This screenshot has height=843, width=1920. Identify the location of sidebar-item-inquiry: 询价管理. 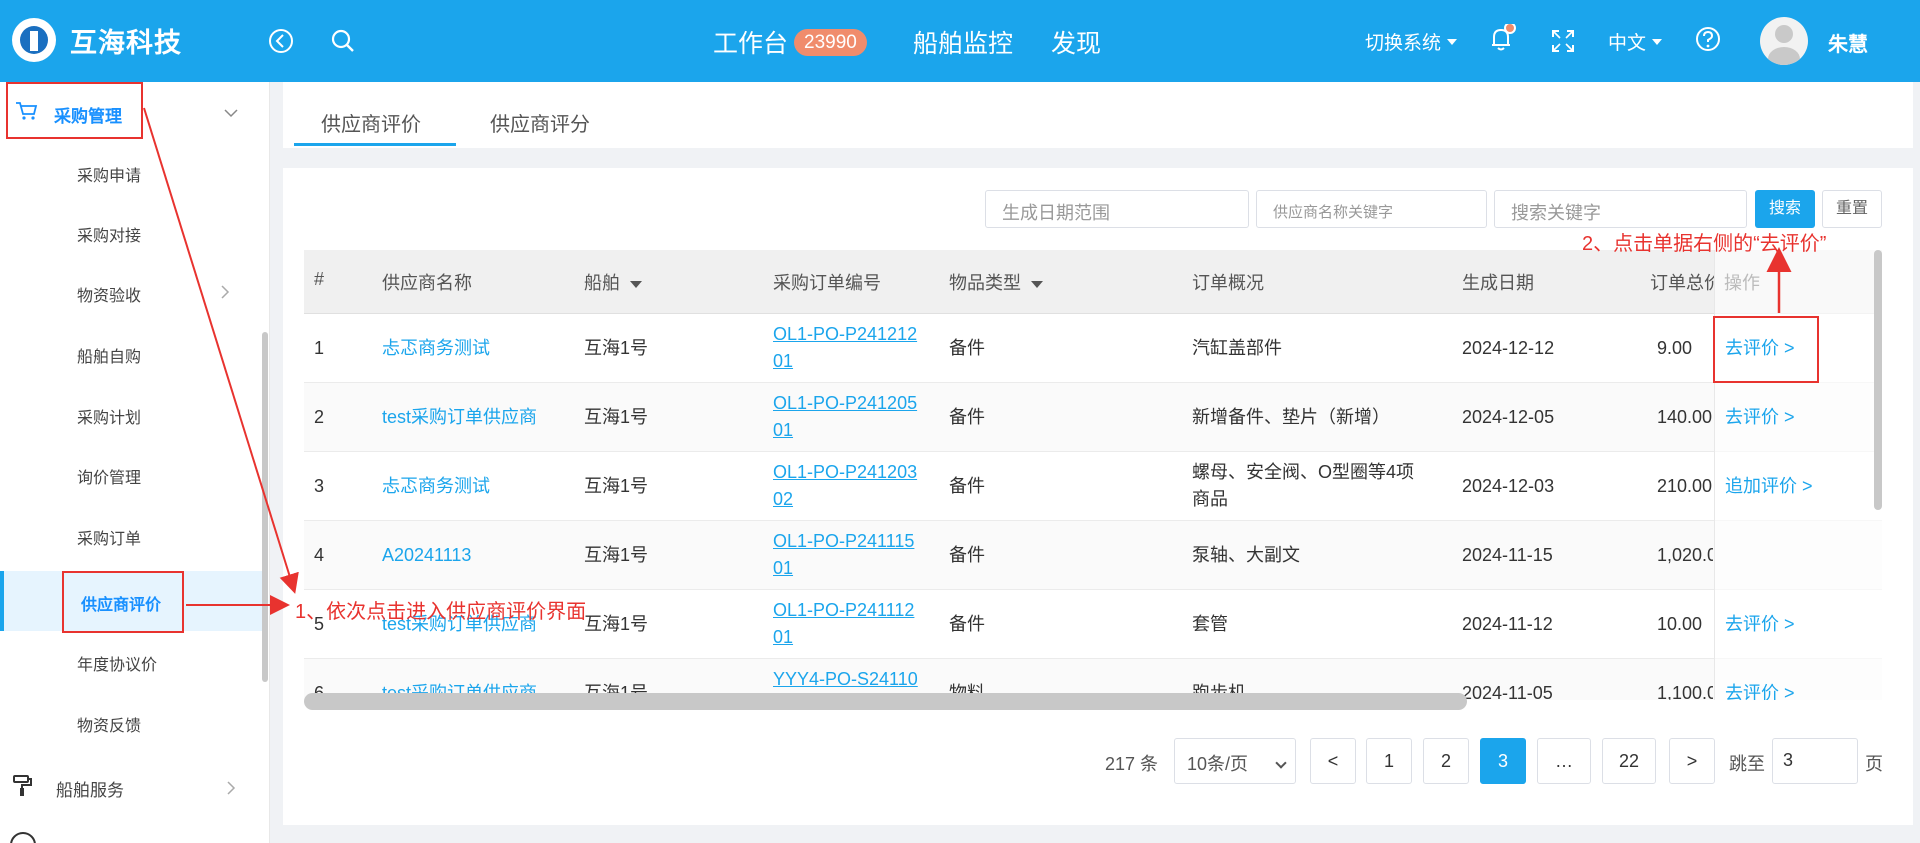
(131, 474).